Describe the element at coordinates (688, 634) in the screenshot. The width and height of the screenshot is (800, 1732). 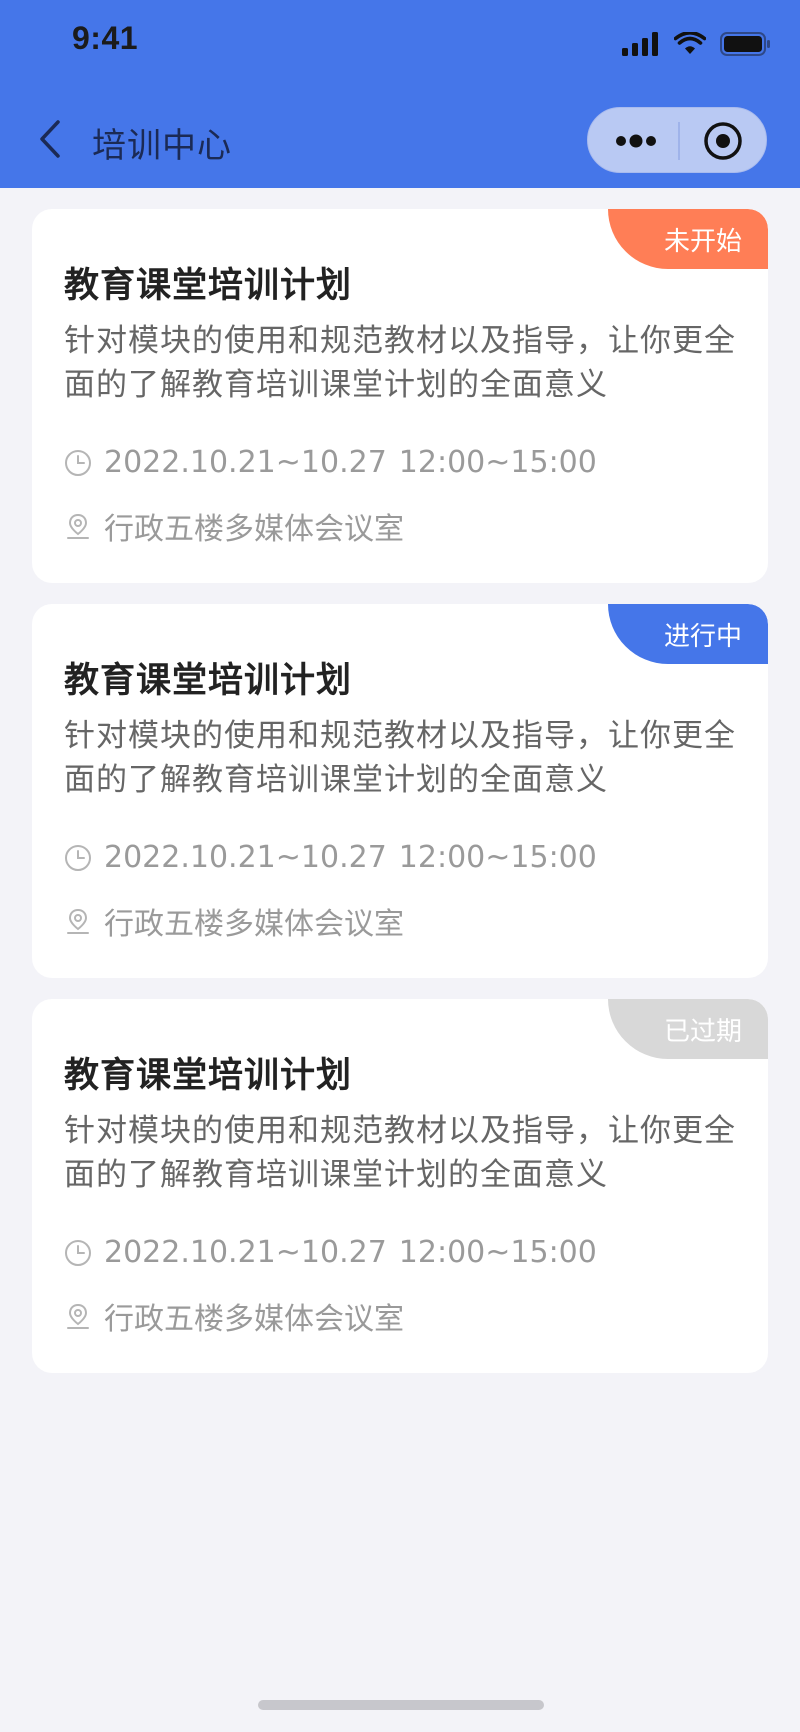
I see `status-badge: 进行中` at that location.